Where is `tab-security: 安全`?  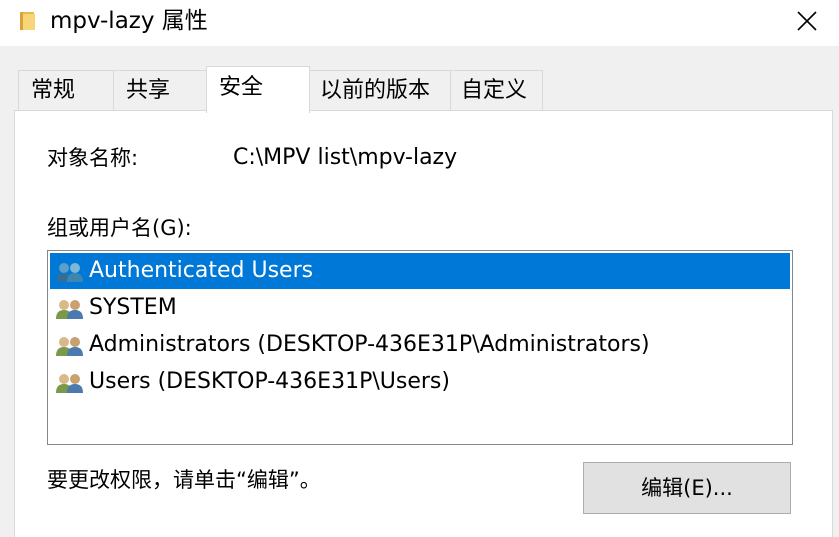 tab-security: 安全 is located at coordinates (258, 89).